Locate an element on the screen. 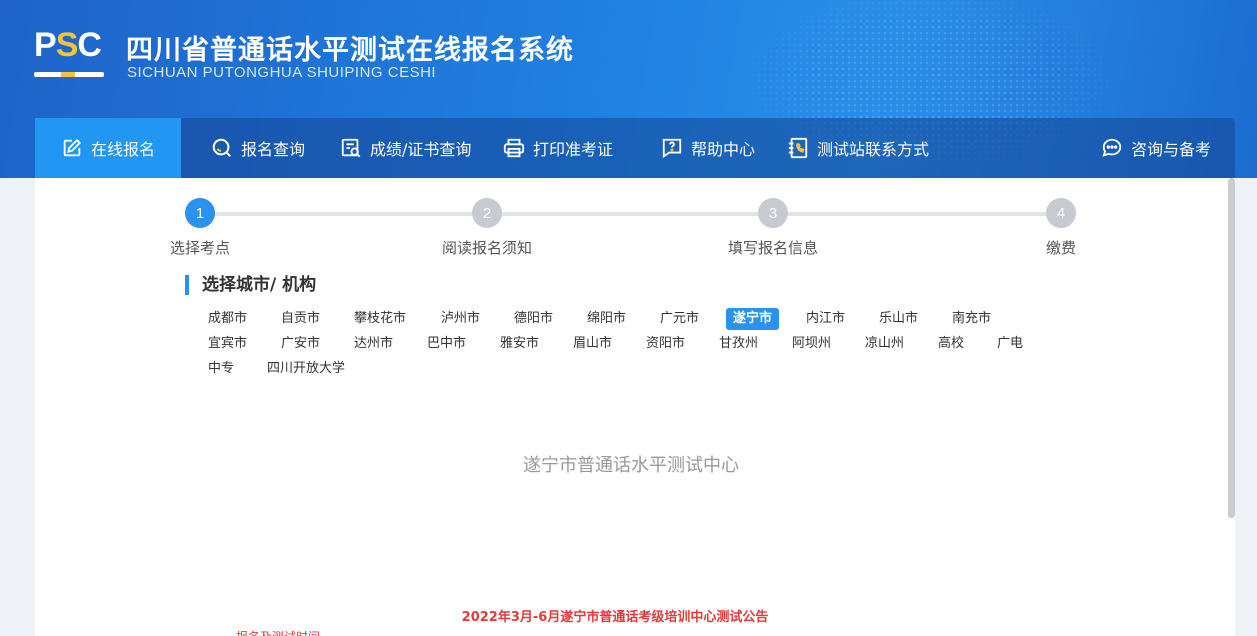  city-option: 德阳市 is located at coordinates (533, 319).